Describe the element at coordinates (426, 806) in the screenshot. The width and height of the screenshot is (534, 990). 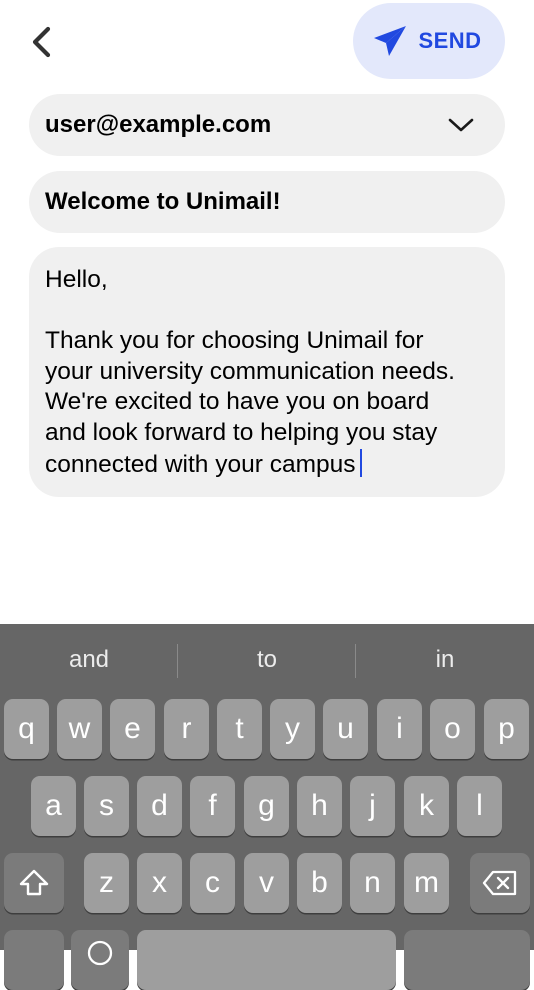
I see `key-k: k` at that location.